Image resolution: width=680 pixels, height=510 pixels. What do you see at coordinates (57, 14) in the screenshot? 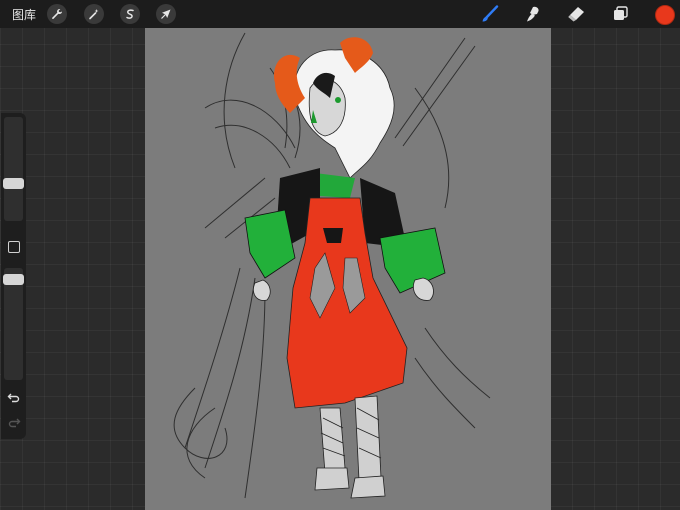
I see `wrench-icon` at bounding box center [57, 14].